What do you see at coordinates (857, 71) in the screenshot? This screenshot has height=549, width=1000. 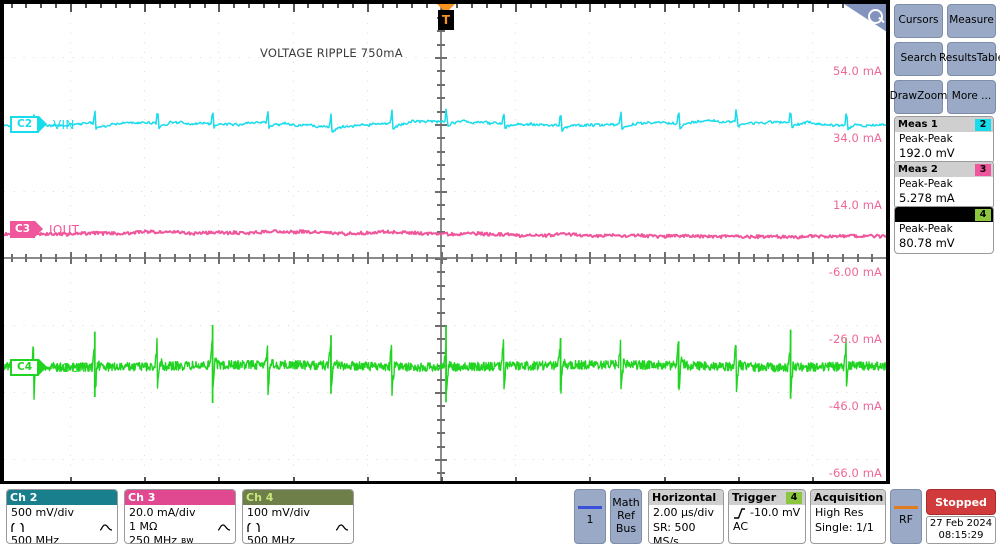 I see `y-axis-label: 54.0 mA` at bounding box center [857, 71].